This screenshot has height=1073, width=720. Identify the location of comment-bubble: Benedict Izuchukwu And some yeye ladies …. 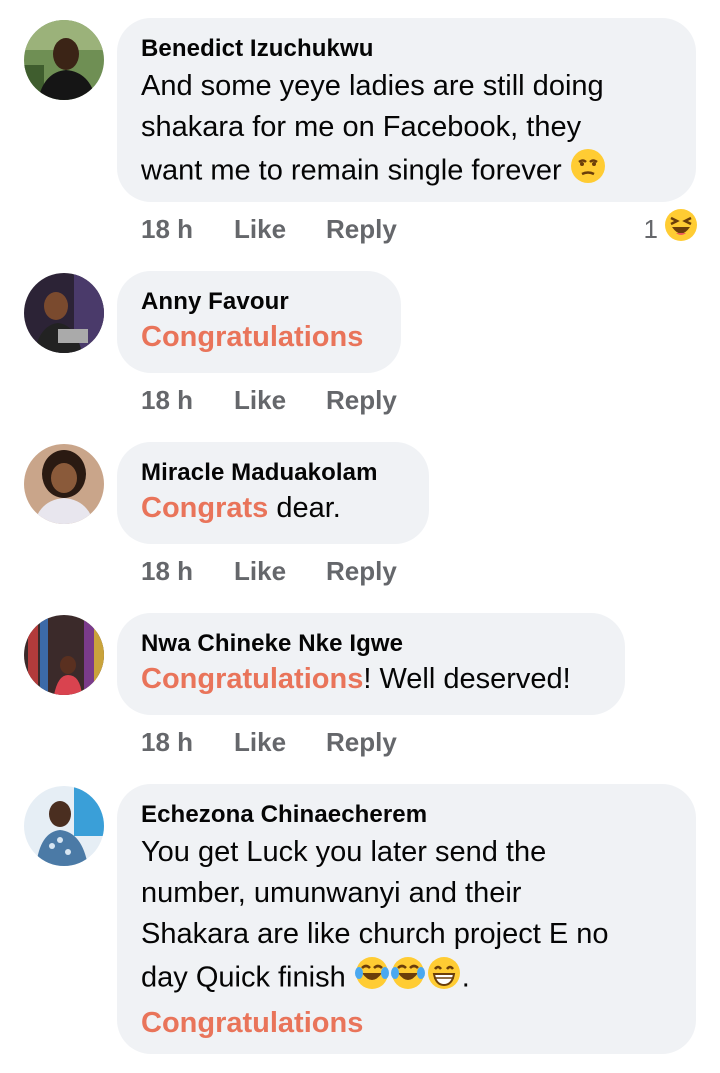
(406, 110).